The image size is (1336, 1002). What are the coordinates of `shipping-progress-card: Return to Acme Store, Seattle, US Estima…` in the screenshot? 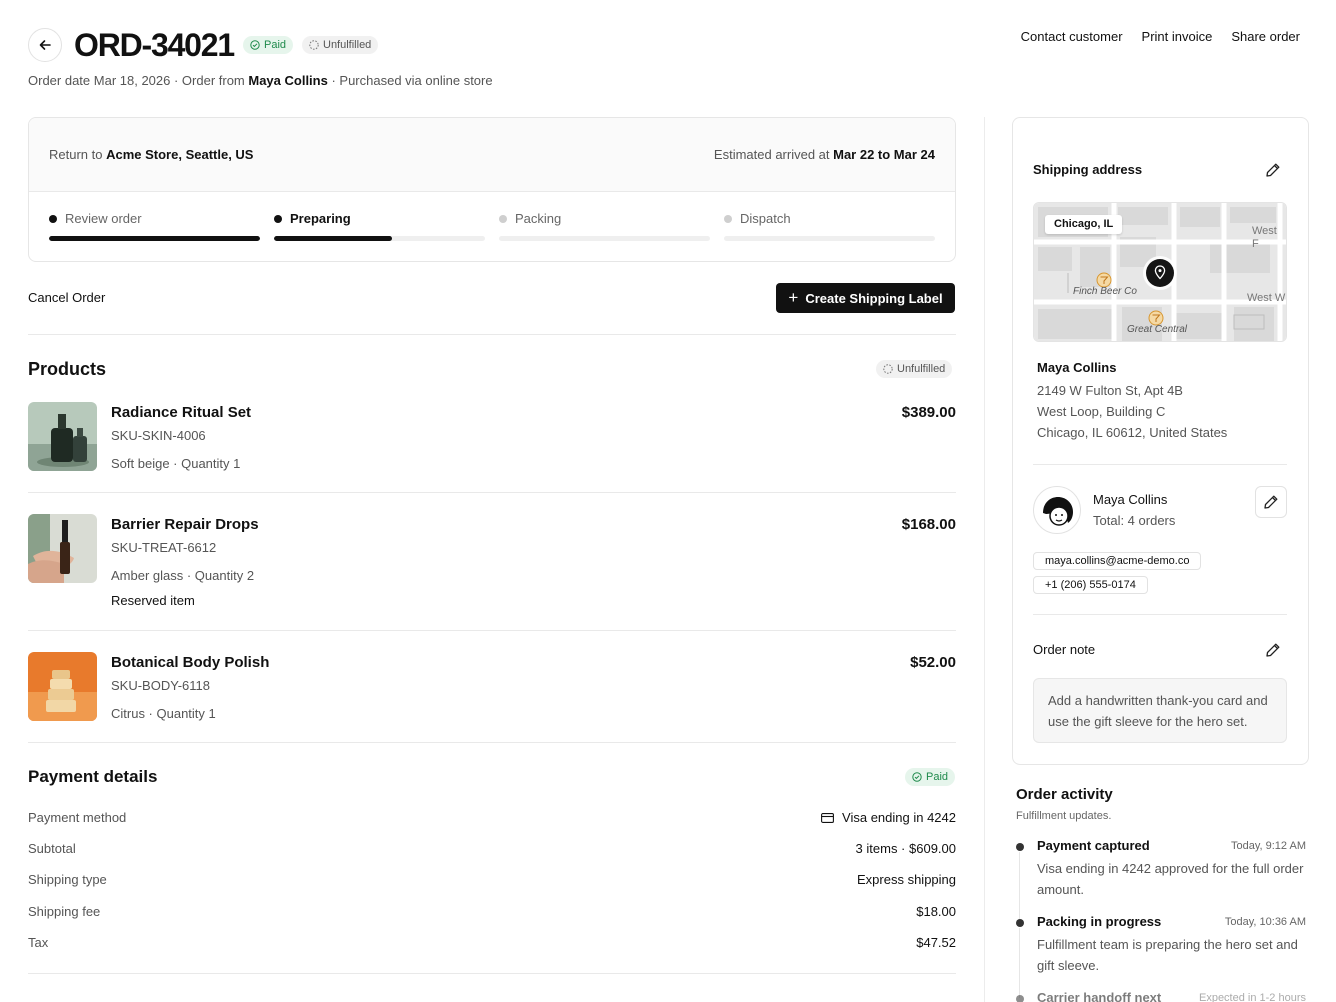 It's located at (492, 189).